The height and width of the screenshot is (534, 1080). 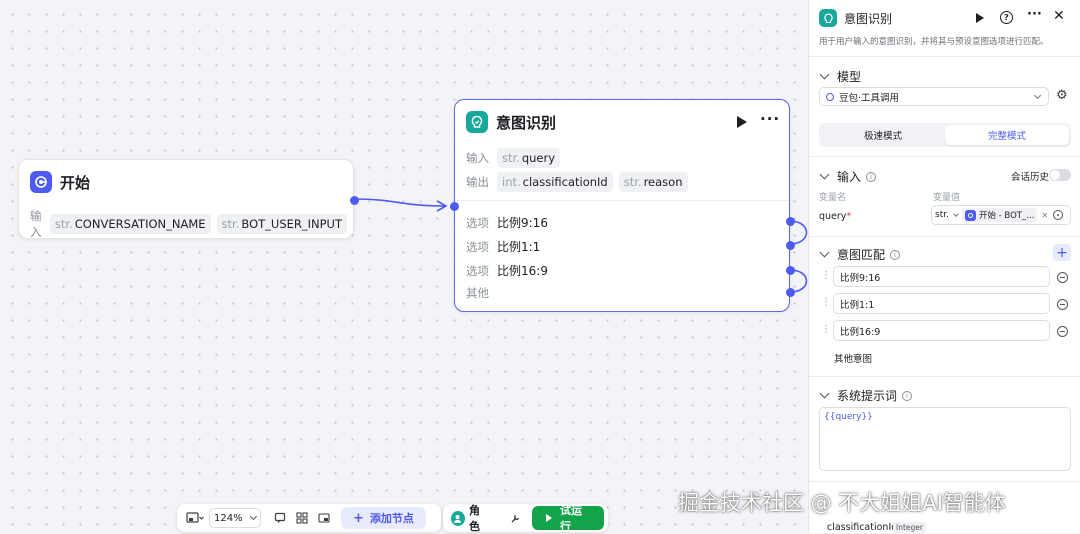 What do you see at coordinates (529, 158) in the screenshot?
I see `intent-input-tag: str. query` at bounding box center [529, 158].